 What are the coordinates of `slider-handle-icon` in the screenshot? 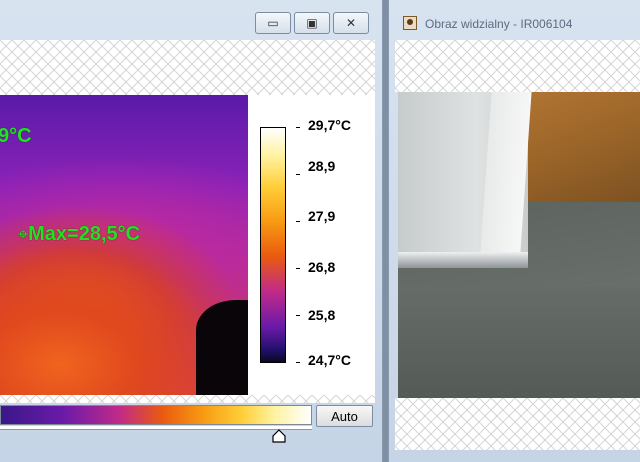 It's located at (279, 436).